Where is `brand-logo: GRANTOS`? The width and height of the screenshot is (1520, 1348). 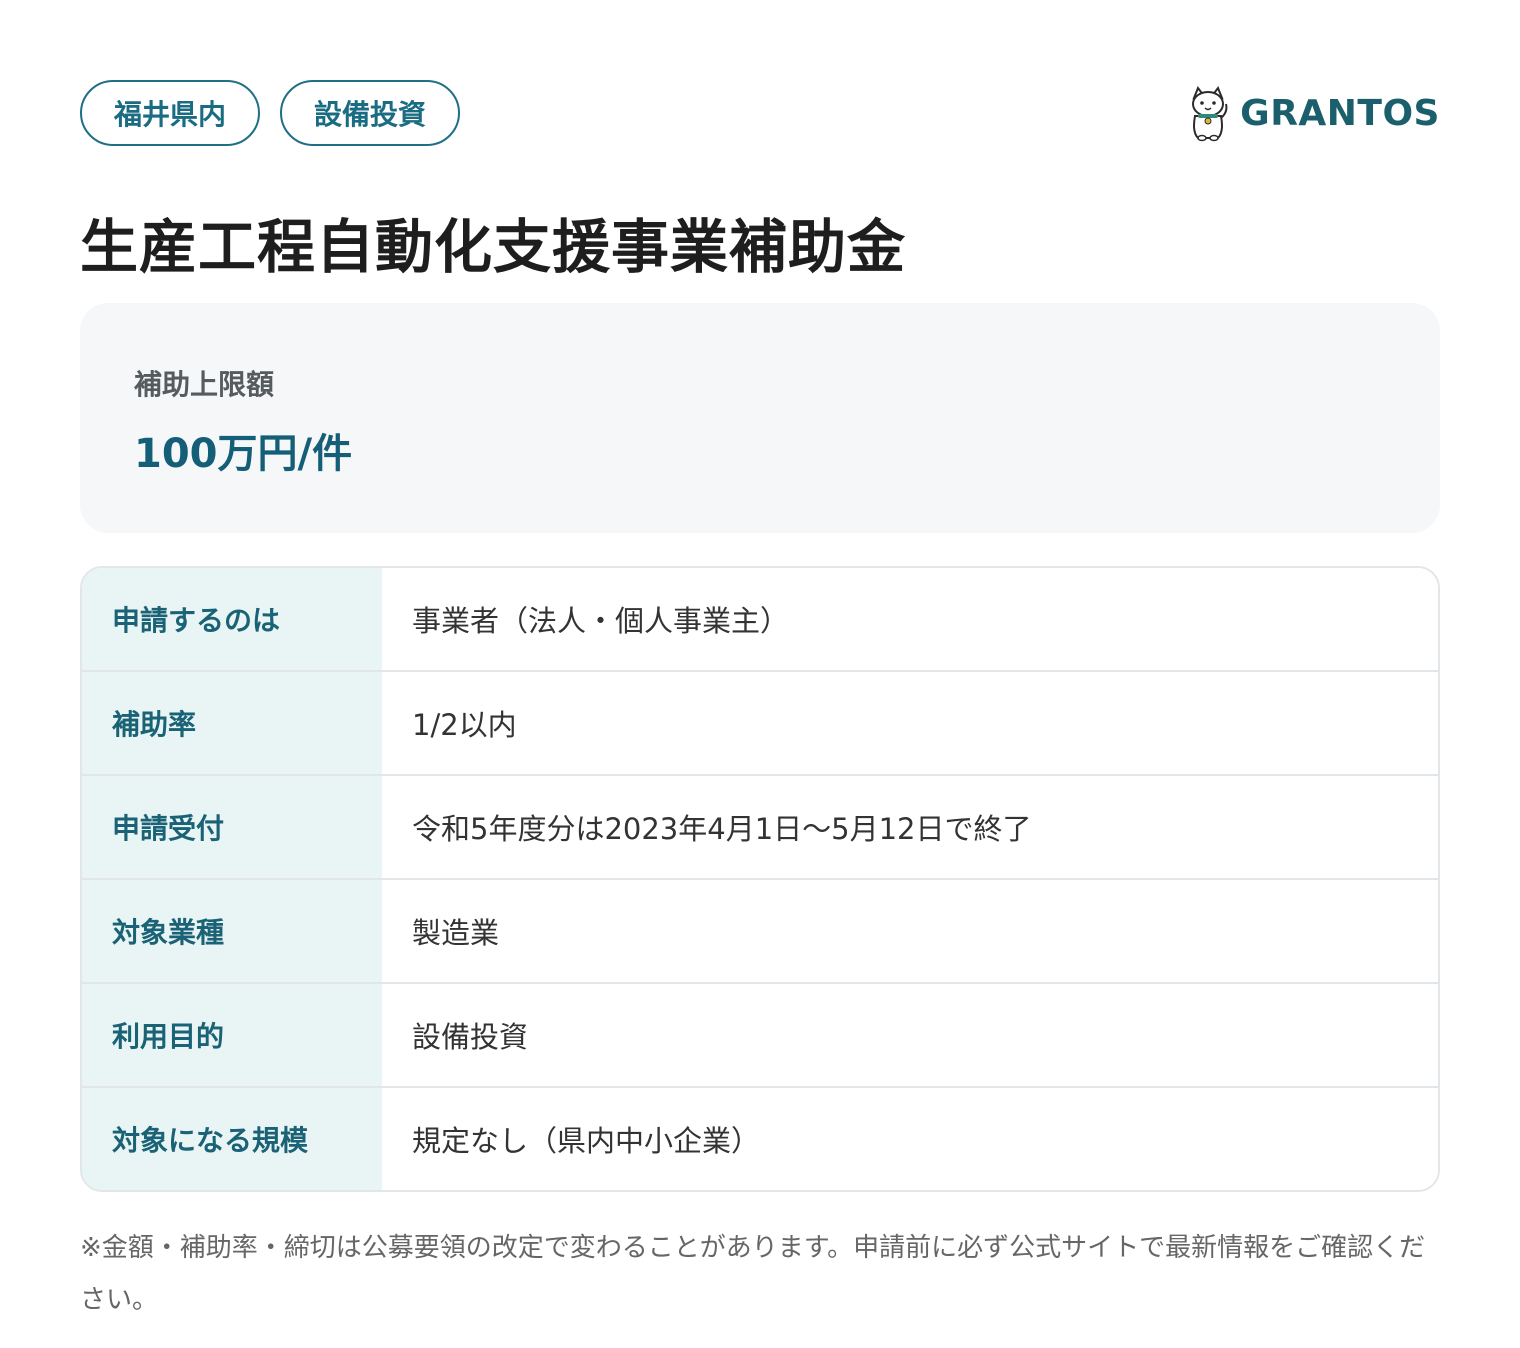 brand-logo: GRANTOS is located at coordinates (1313, 113).